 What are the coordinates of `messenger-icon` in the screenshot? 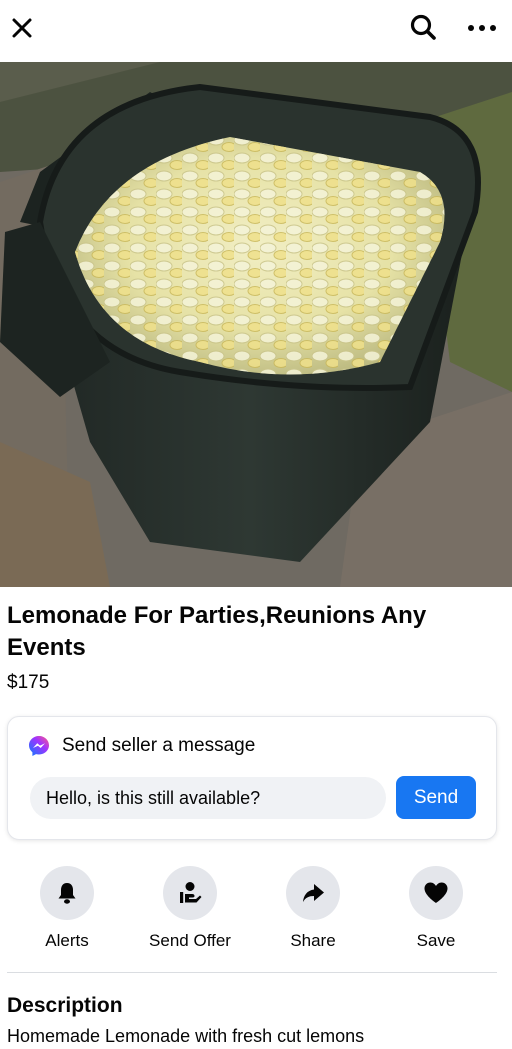 It's located at (39, 746).